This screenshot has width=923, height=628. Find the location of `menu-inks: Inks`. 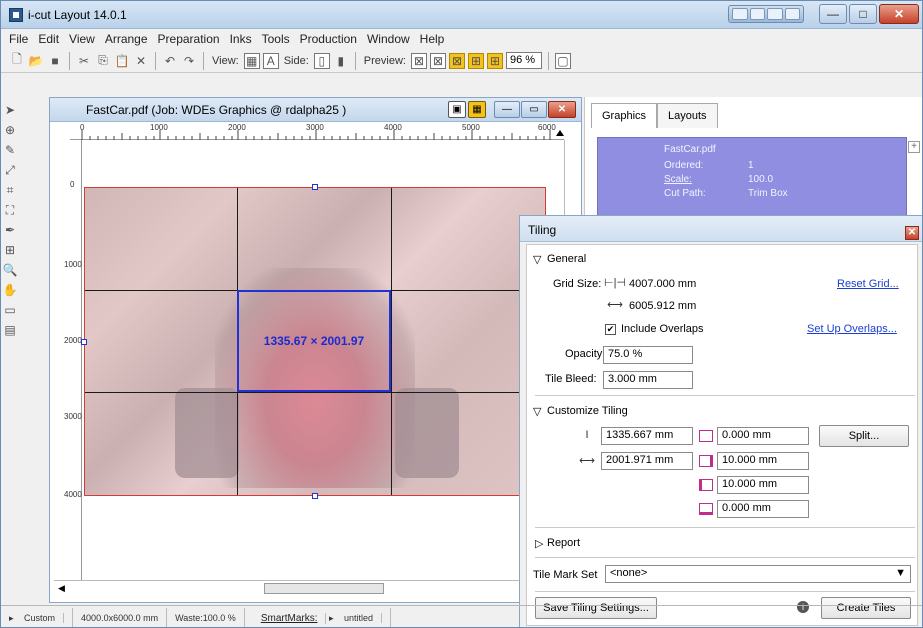

menu-inks: Inks is located at coordinates (241, 39).